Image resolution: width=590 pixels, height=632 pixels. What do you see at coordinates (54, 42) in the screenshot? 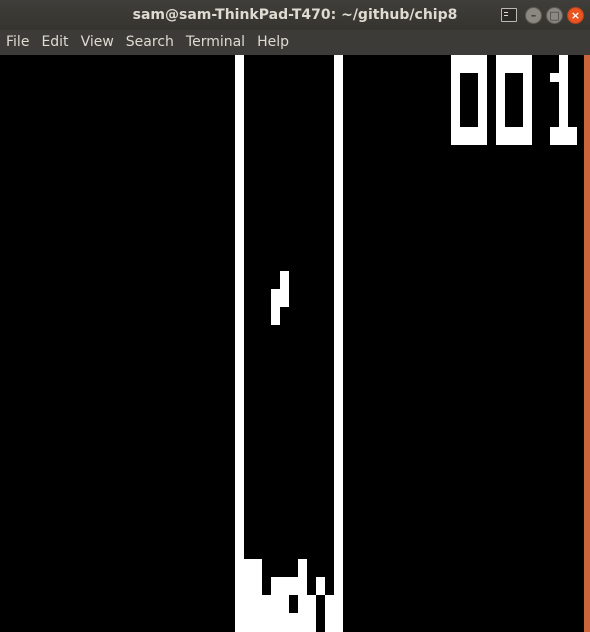
I see `menu-edit: Edit` at bounding box center [54, 42].